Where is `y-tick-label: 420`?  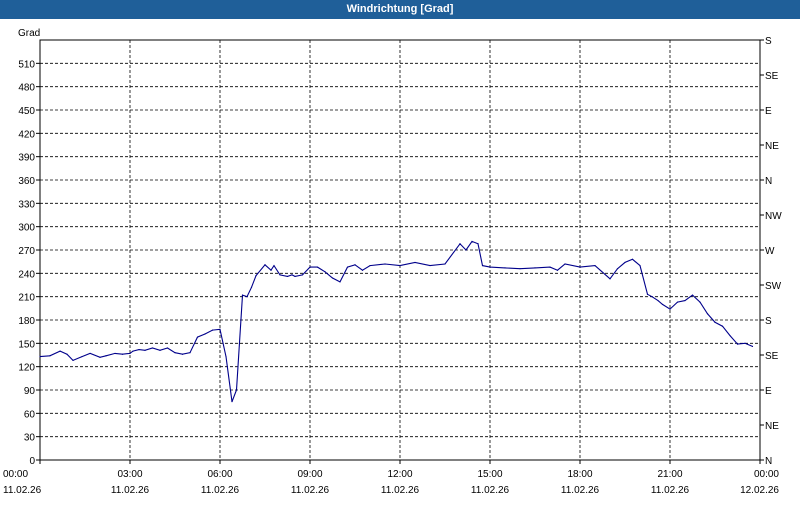
y-tick-label: 420 is located at coordinates (26, 134).